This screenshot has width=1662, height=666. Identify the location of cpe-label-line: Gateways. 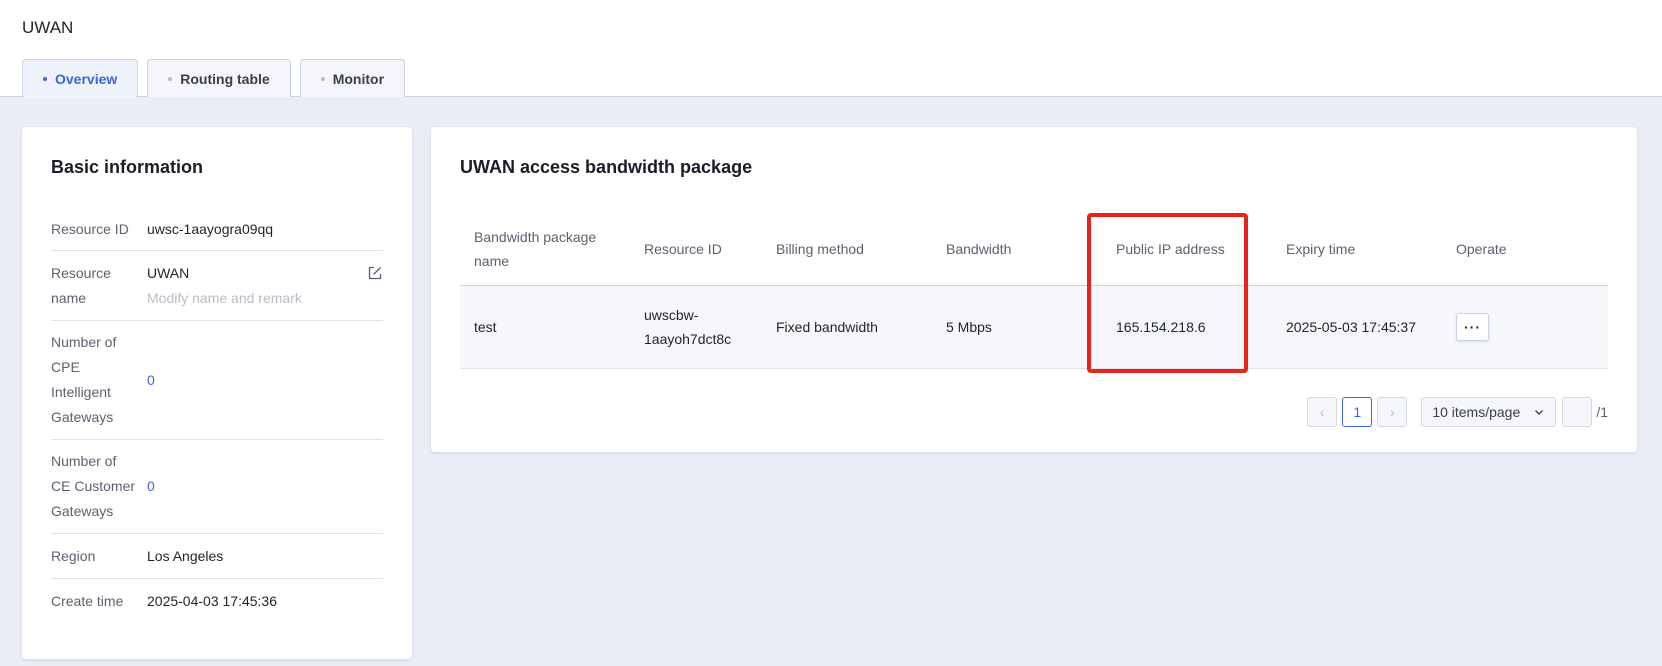
(82, 417).